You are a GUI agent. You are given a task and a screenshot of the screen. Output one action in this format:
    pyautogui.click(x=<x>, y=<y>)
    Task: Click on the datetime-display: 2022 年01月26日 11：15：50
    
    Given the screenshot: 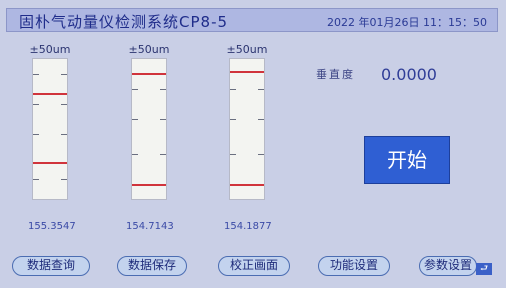 What is the action you would take?
    pyautogui.click(x=407, y=22)
    